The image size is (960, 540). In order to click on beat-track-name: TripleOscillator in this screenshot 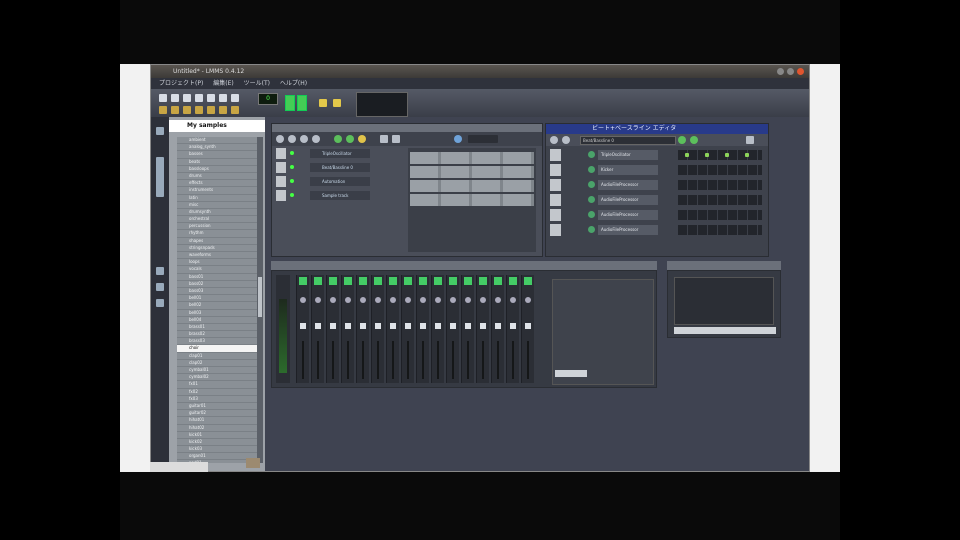, I will do `click(628, 155)`.